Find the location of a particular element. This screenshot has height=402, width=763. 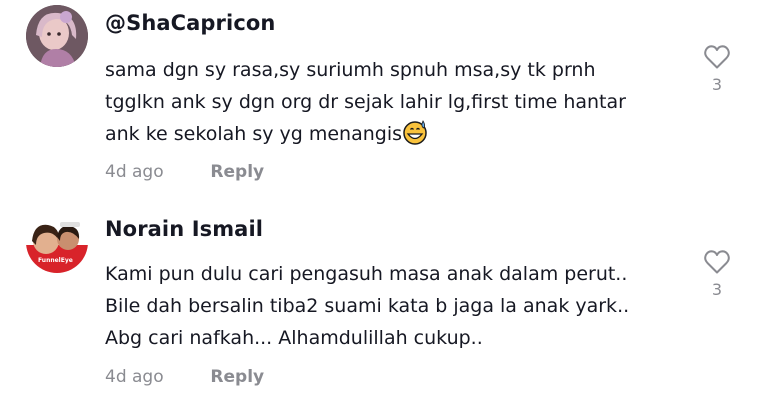

grinning-sweat-emoji is located at coordinates (415, 132).